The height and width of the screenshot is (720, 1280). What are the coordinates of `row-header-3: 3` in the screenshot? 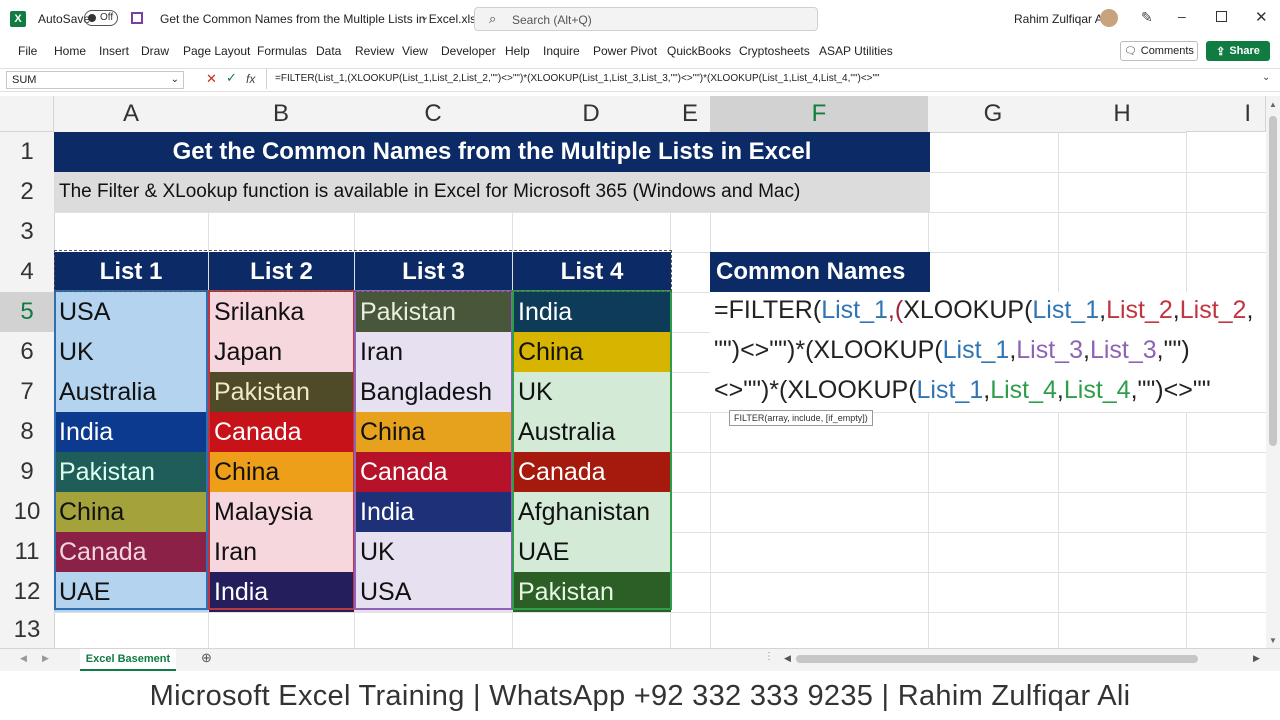 It's located at (27, 232).